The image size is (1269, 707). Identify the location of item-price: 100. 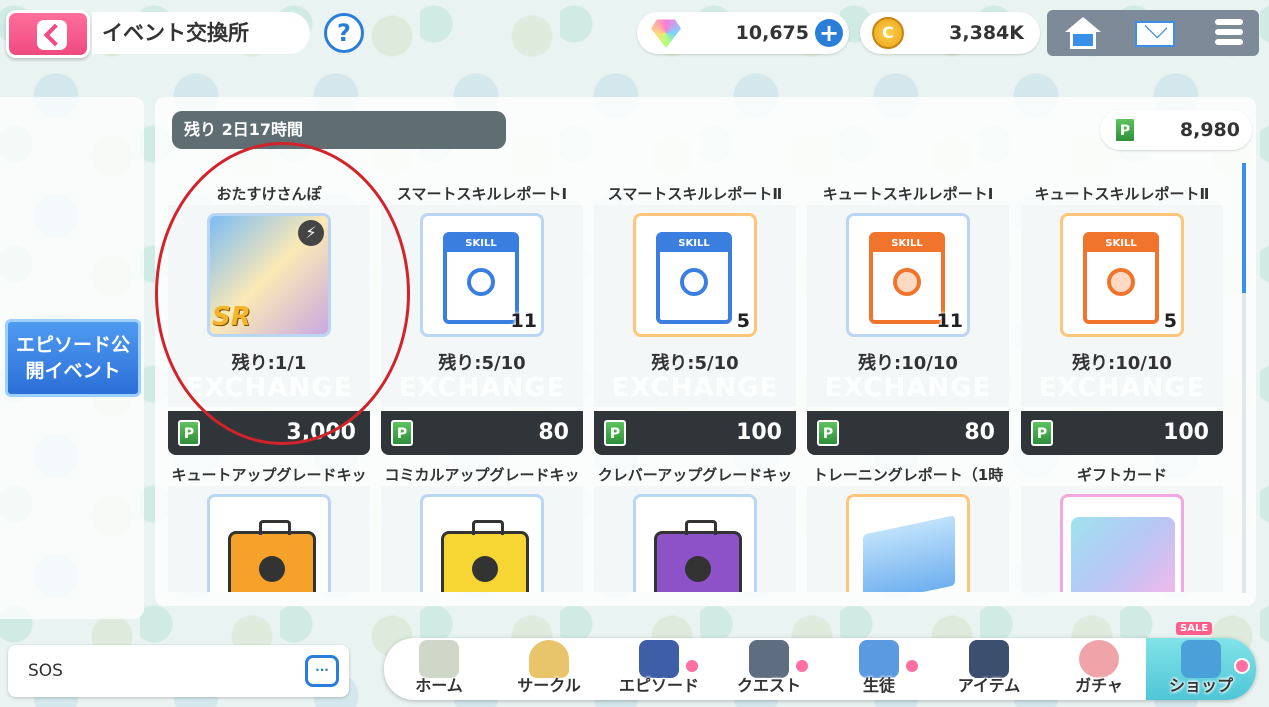
(759, 432).